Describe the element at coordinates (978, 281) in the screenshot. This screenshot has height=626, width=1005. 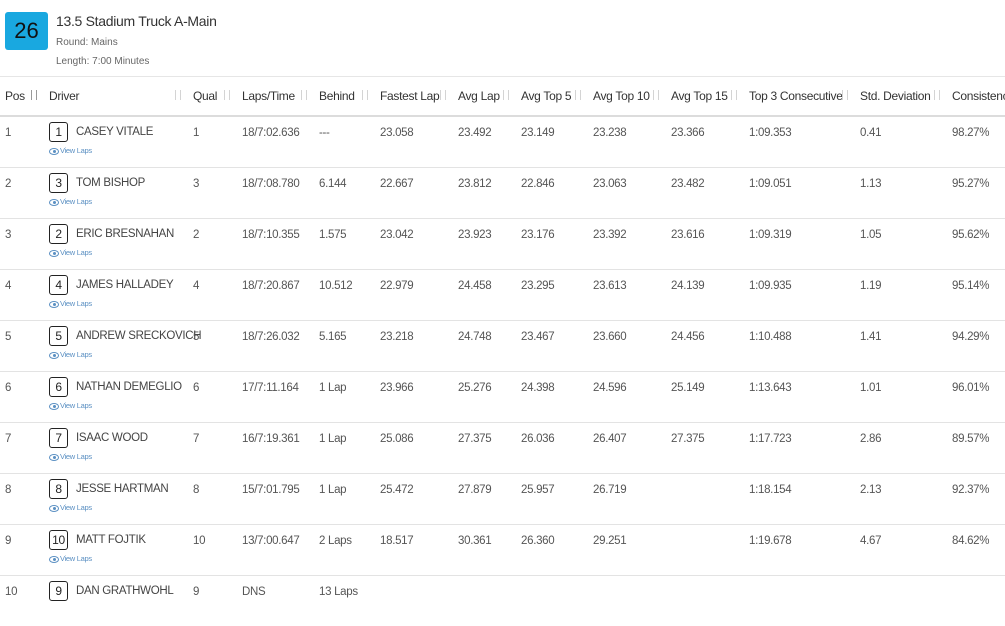
I see `cell-value: 95.14%` at that location.